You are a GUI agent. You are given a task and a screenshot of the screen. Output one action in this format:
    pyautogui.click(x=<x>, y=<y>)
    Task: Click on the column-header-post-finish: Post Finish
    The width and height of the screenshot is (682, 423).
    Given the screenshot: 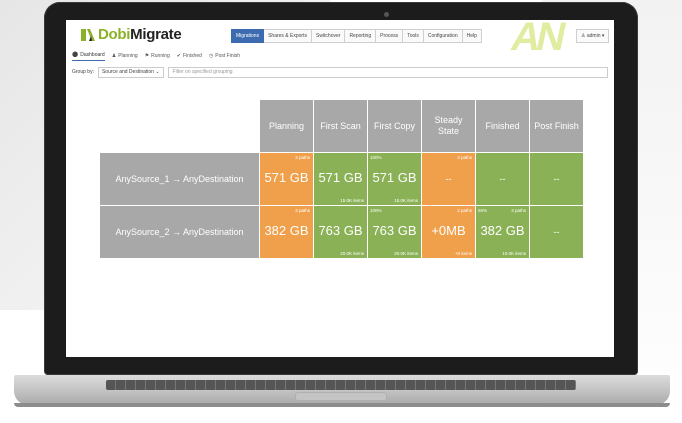 What is the action you would take?
    pyautogui.click(x=556, y=126)
    